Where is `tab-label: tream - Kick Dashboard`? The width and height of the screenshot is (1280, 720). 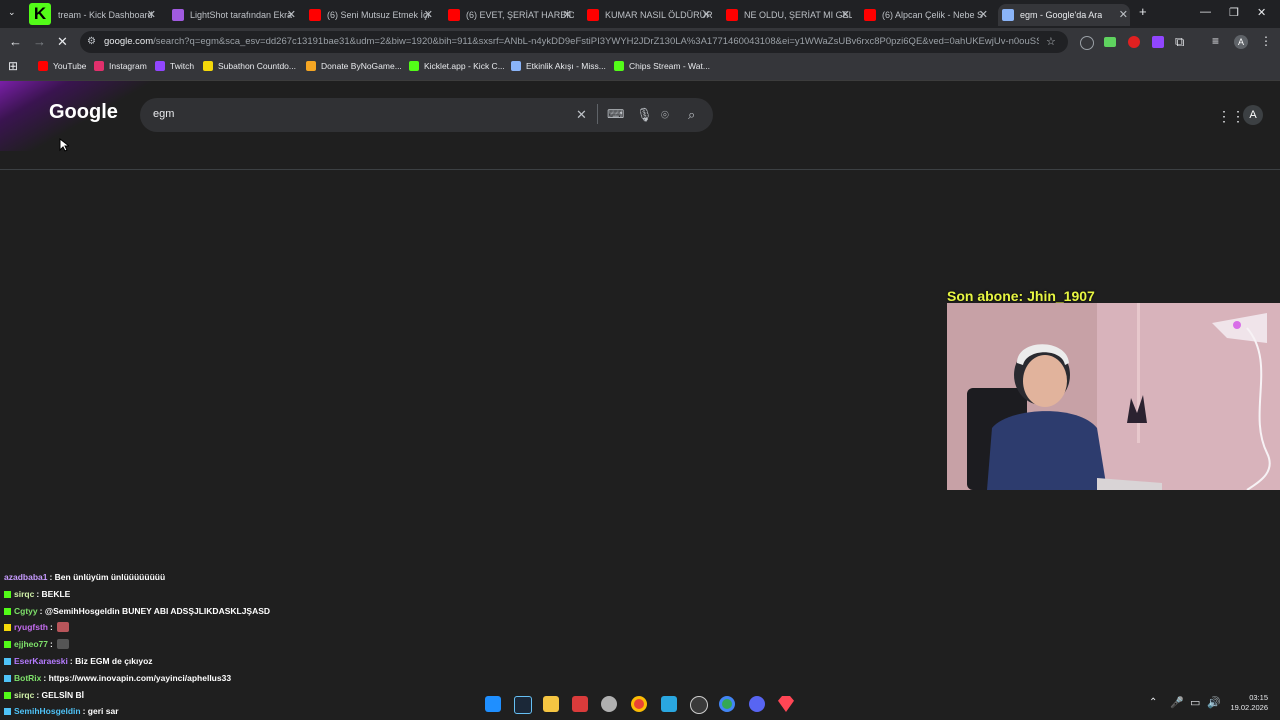 tab-label: tream - Kick Dashboard is located at coordinates (105, 15).